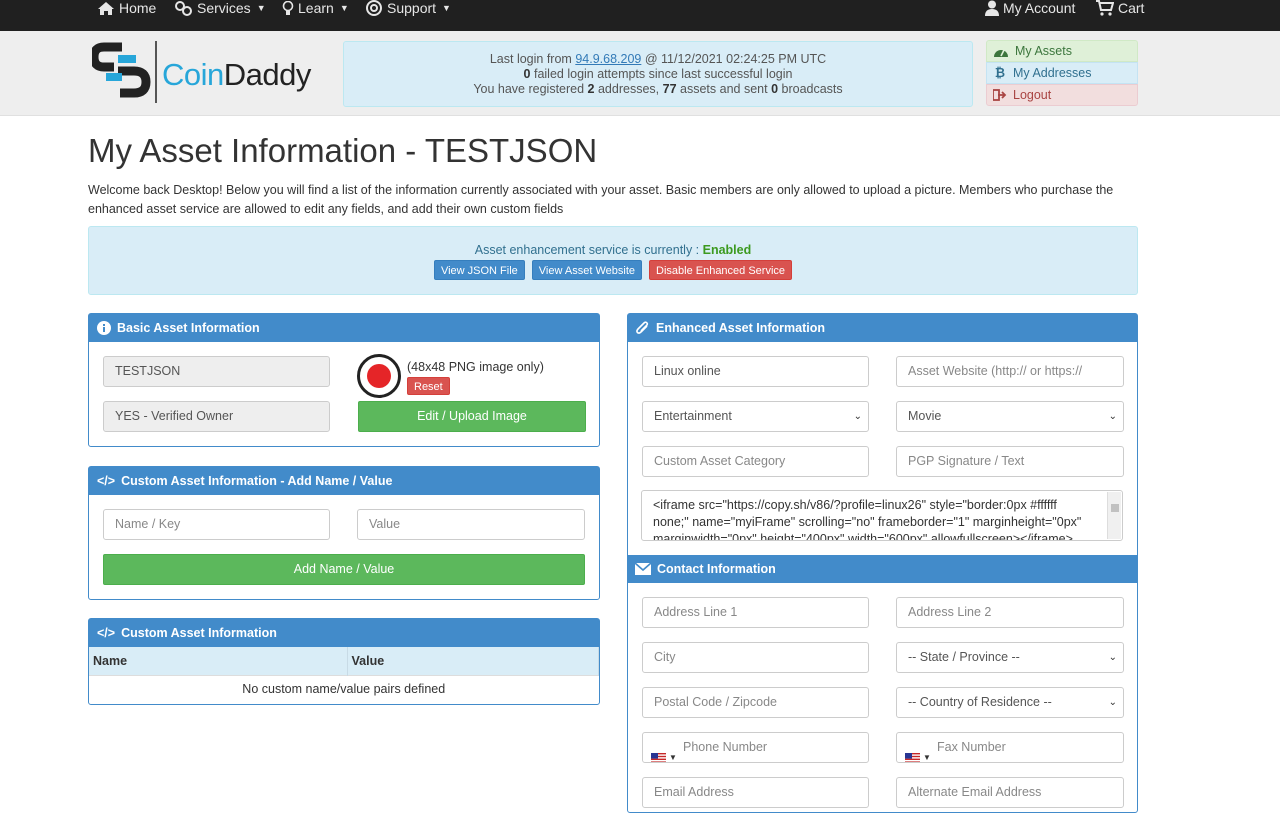 This screenshot has width=1280, height=813. What do you see at coordinates (755, 792) in the screenshot?
I see `email-input: Email Address` at bounding box center [755, 792].